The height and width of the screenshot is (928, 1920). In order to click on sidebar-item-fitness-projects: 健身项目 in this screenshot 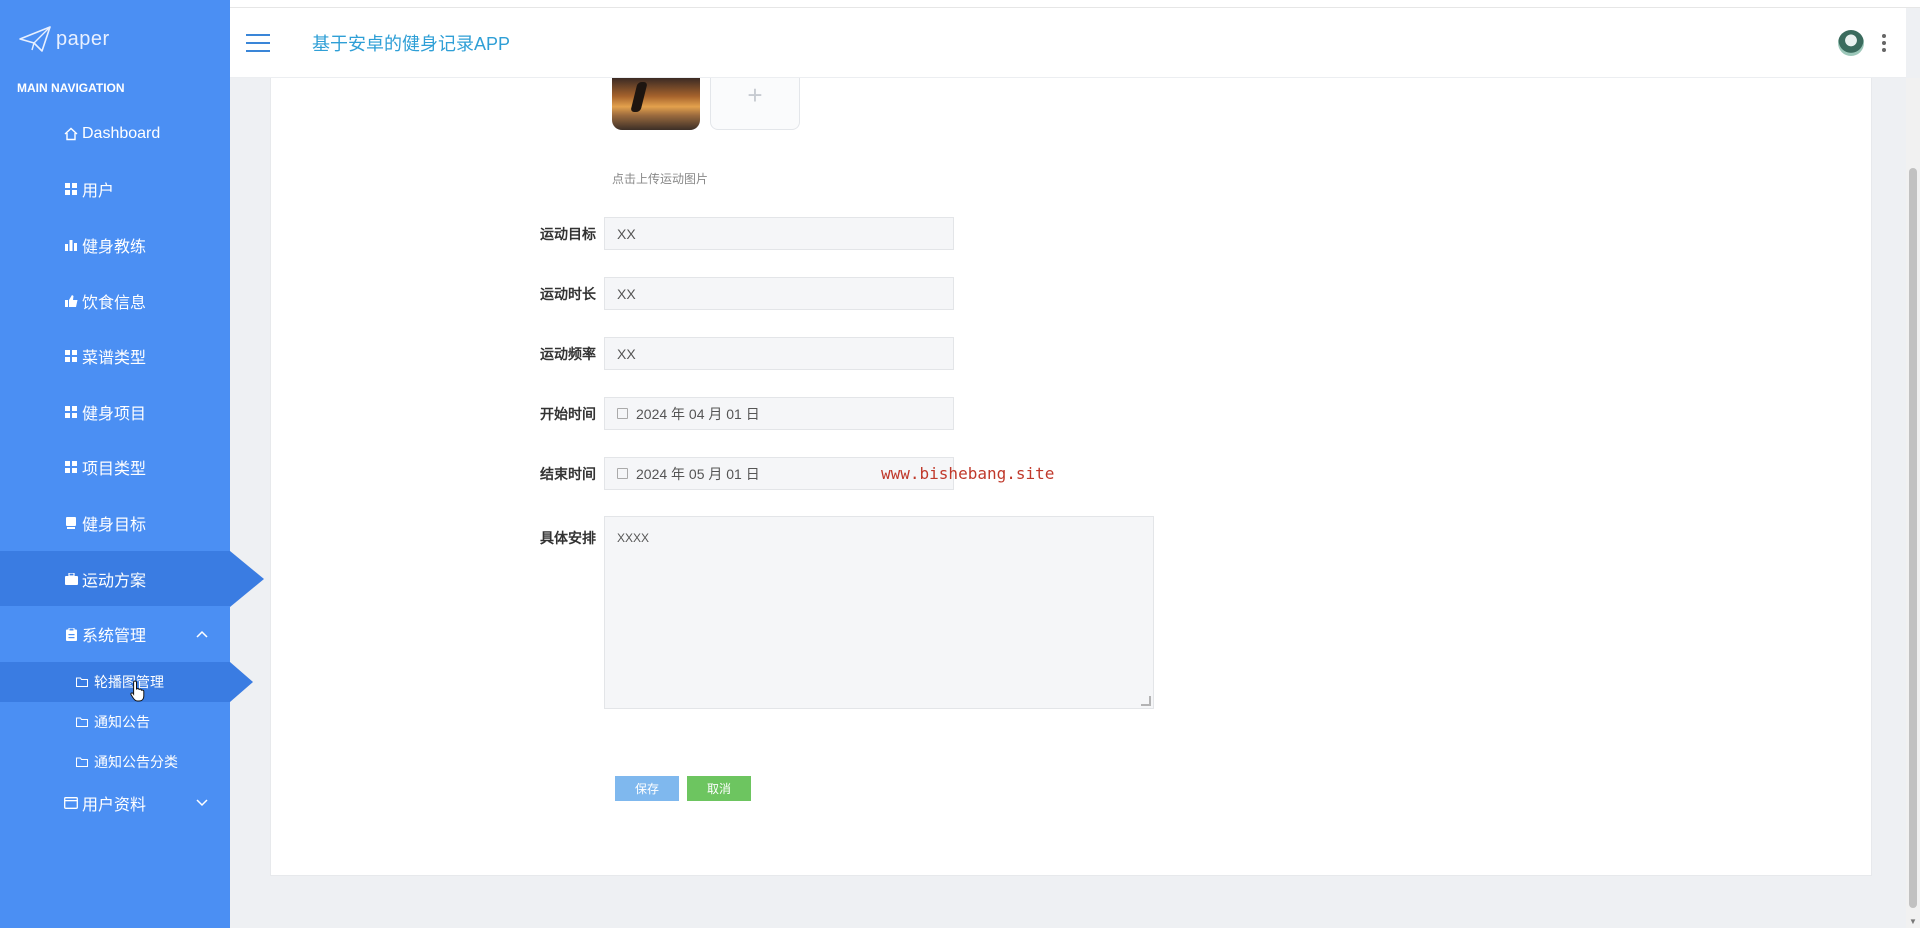, I will do `click(115, 412)`.